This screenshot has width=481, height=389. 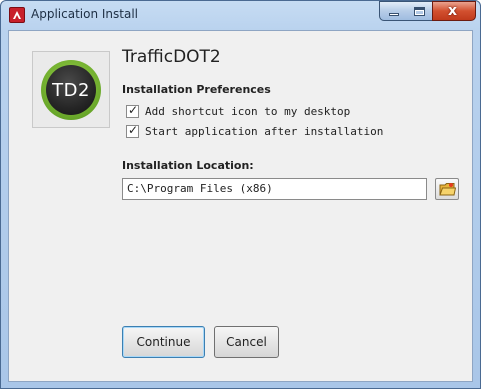 I want to click on close-button: x, so click(x=454, y=11).